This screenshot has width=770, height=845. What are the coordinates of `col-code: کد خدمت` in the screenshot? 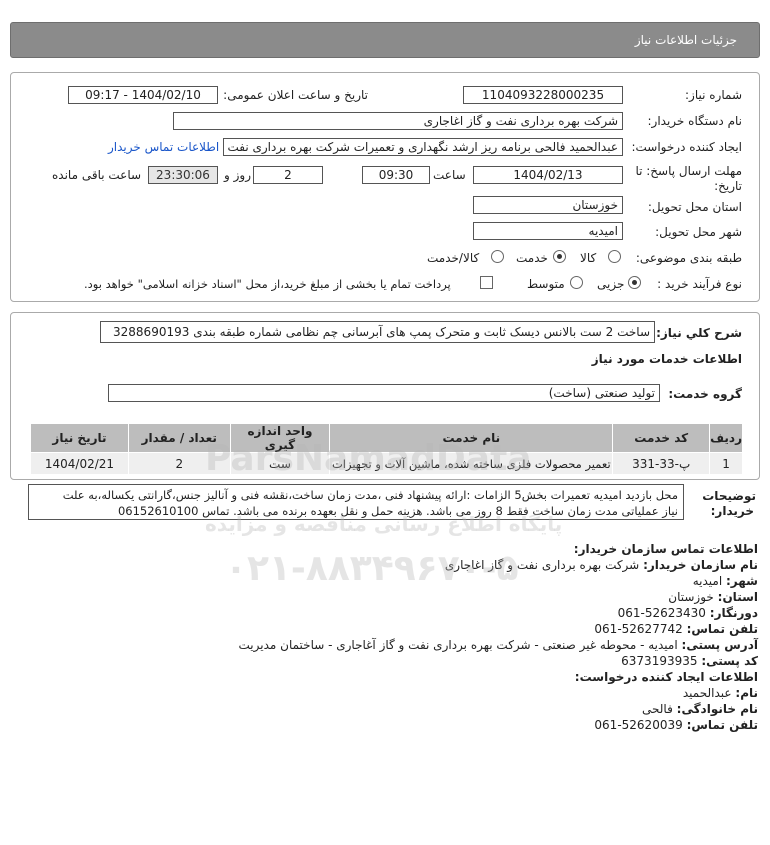 It's located at (661, 438).